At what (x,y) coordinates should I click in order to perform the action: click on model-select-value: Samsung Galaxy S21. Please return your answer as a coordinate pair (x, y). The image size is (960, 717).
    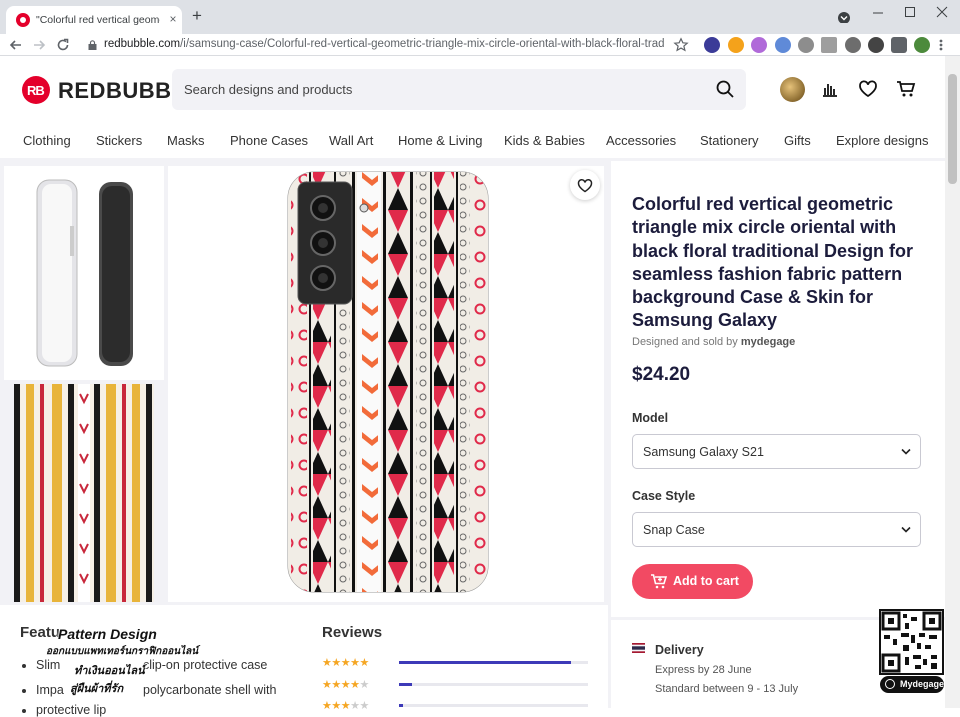
    Looking at the image, I should click on (703, 452).